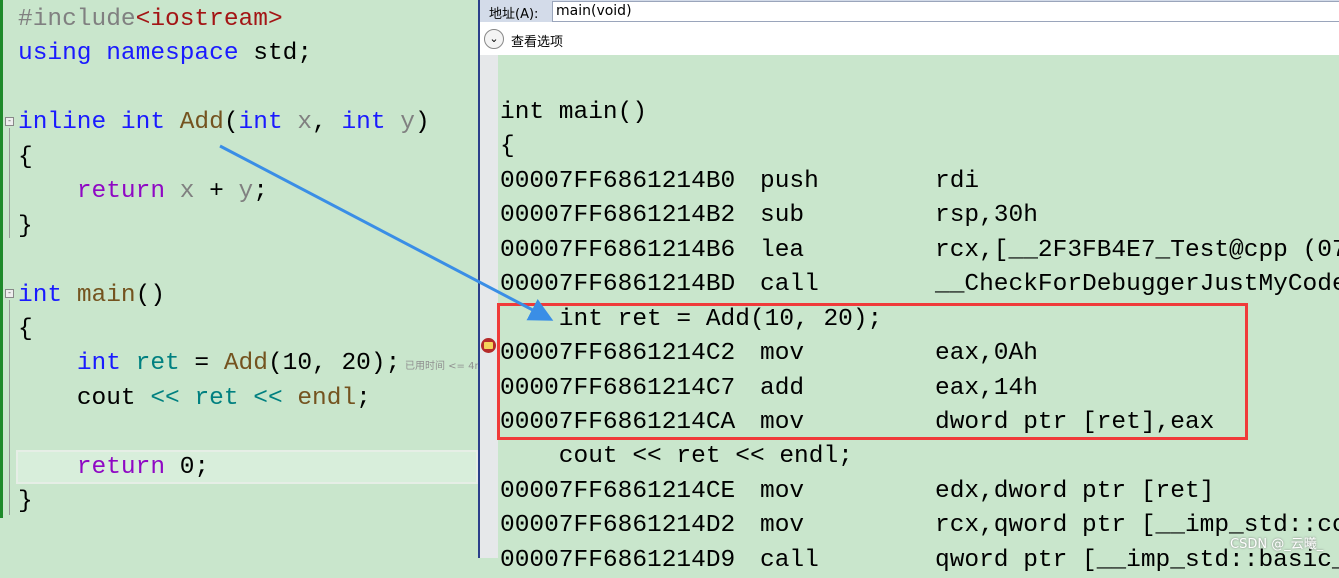 The height and width of the screenshot is (578, 1339). What do you see at coordinates (150, 295) in the screenshot?
I see `code-token: ()` at bounding box center [150, 295].